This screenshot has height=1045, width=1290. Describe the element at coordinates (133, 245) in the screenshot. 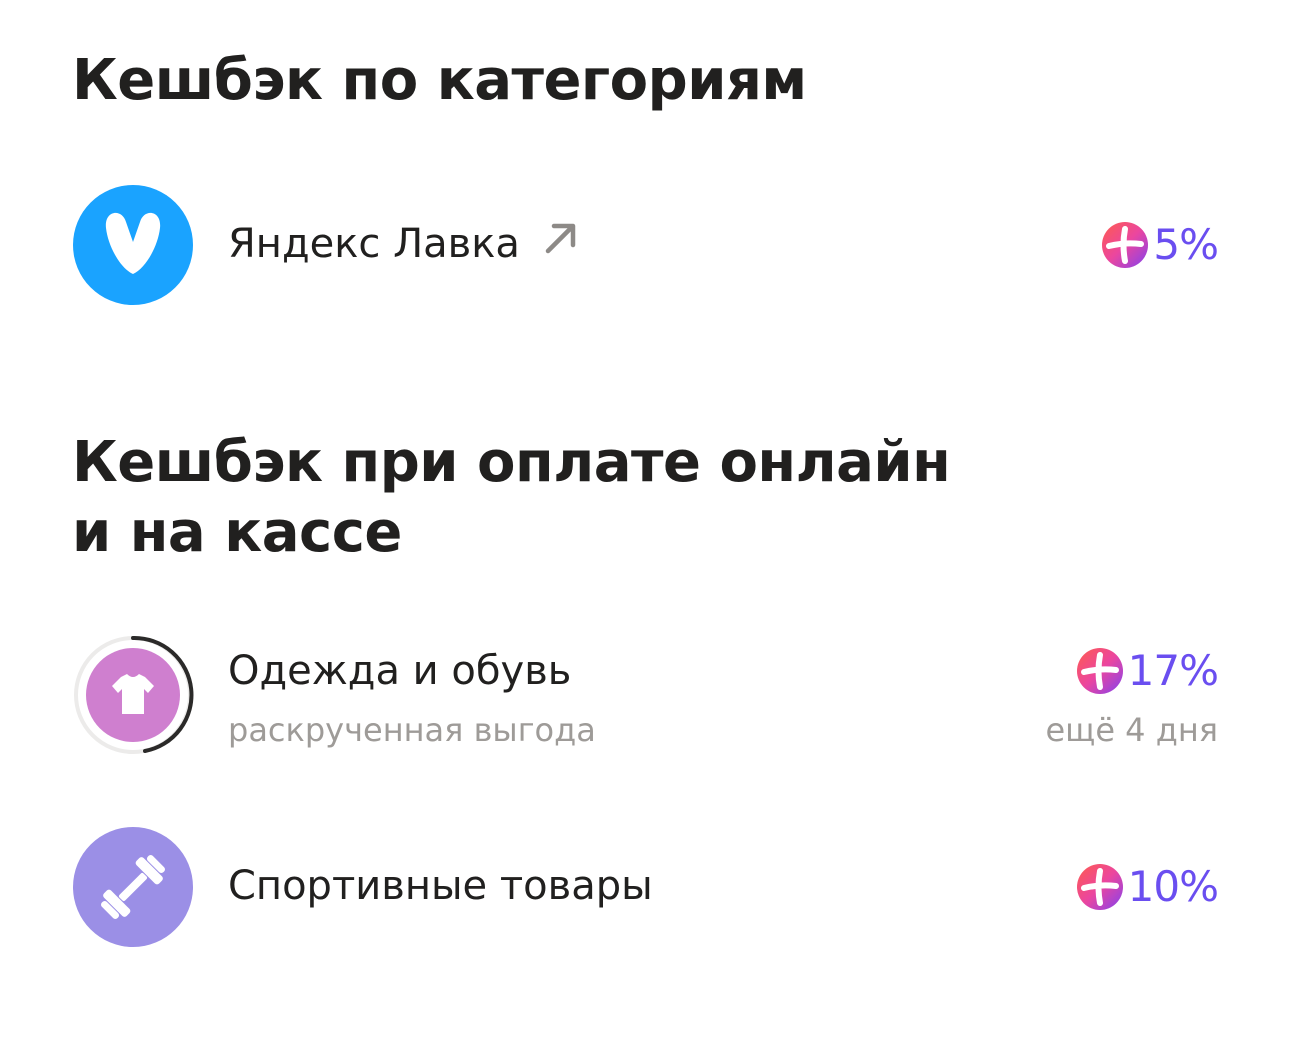

I see `yandex-lavka-logo-icon` at that location.